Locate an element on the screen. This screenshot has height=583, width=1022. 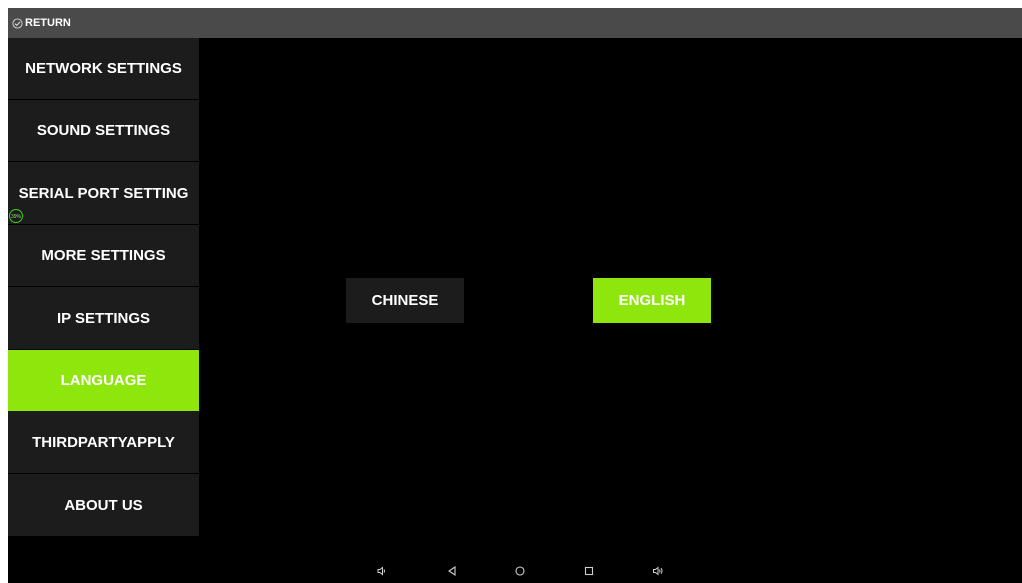
sidebar-item-label: THIRDPARTYAPPLY is located at coordinates (103, 442).